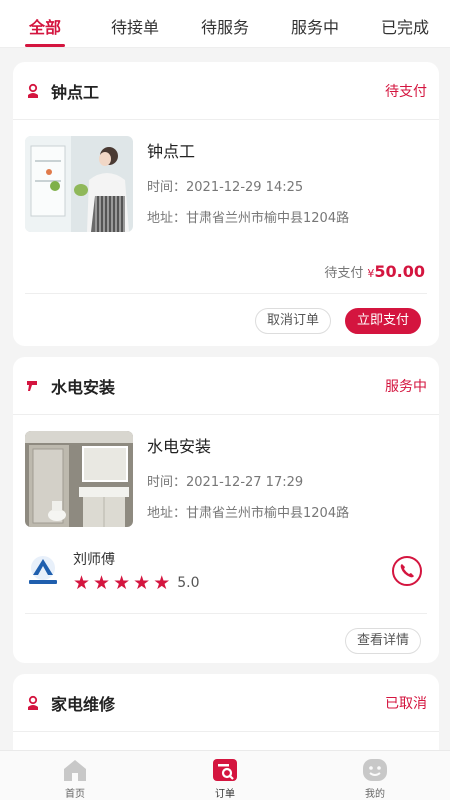 The image size is (450, 800). What do you see at coordinates (226, 703) in the screenshot?
I see `order-card-header: 家电维修 已取消` at bounding box center [226, 703].